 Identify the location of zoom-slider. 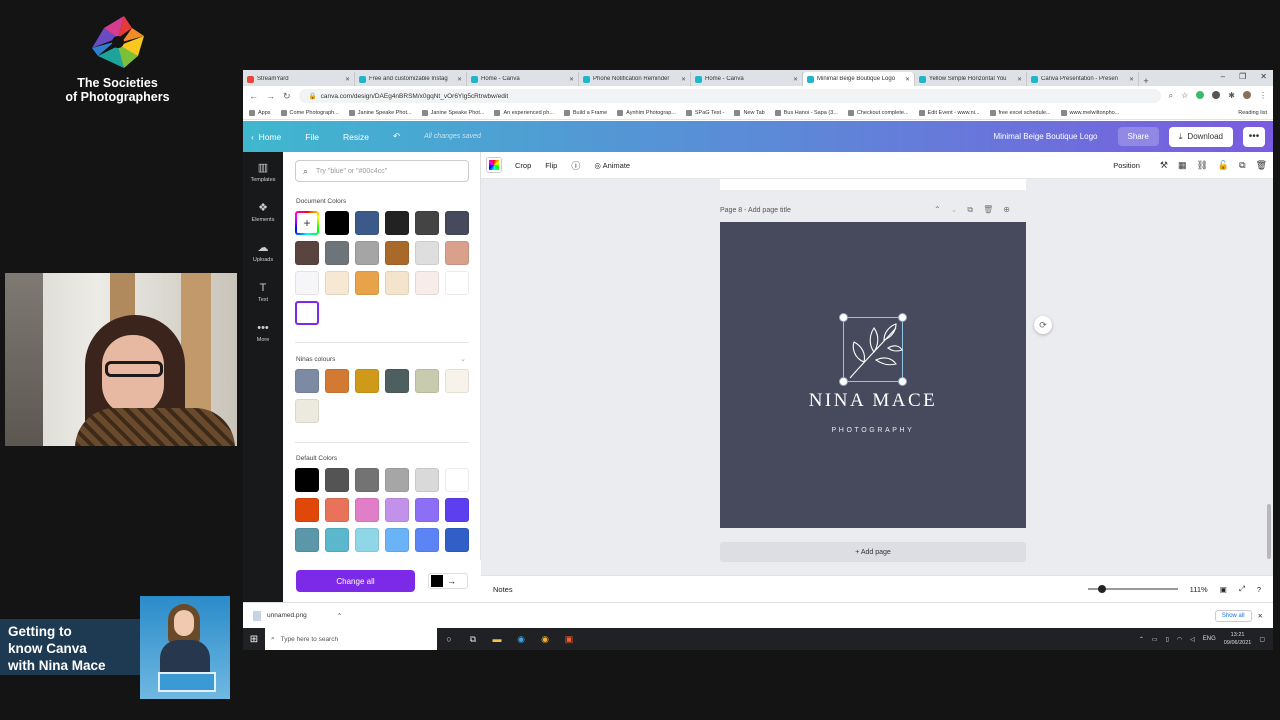
(1132, 589).